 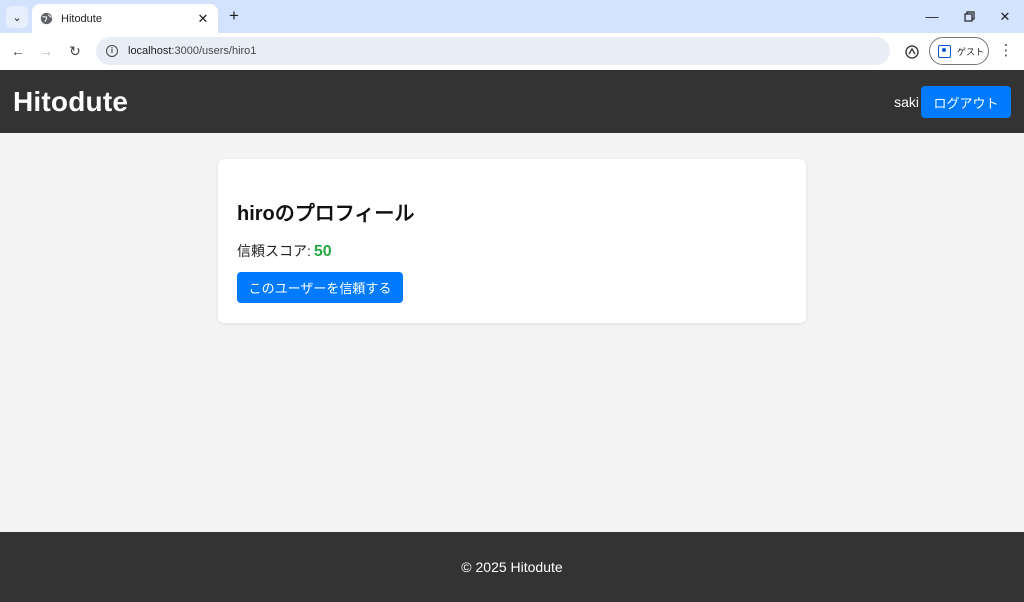 I want to click on close-icon: ✕, so click(x=1005, y=16).